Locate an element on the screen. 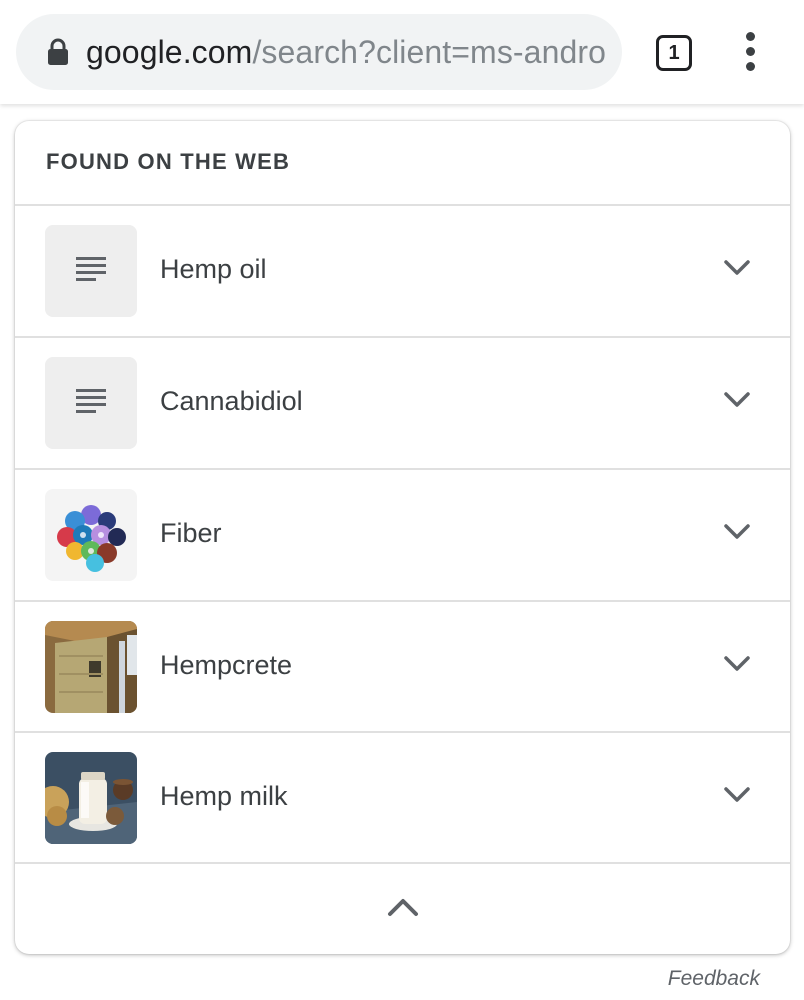  url-path: /search?client=ms-androic is located at coordinates (429, 51).